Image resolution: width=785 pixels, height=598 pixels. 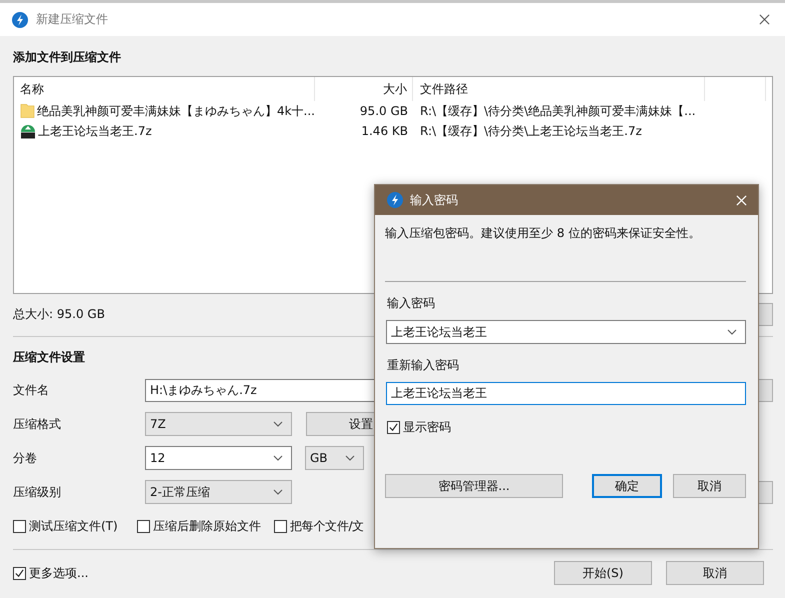 I want to click on column-header: 名称, so click(x=164, y=89).